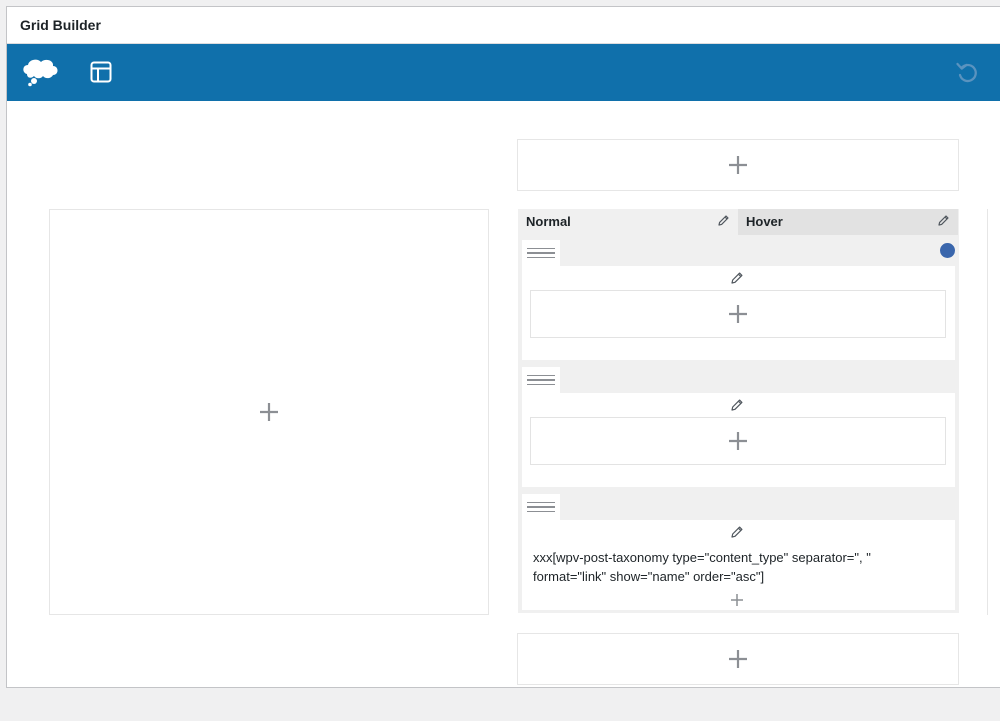 The height and width of the screenshot is (721, 1000). Describe the element at coordinates (503, 25) in the screenshot. I see `title-bar: Grid Builder` at that location.